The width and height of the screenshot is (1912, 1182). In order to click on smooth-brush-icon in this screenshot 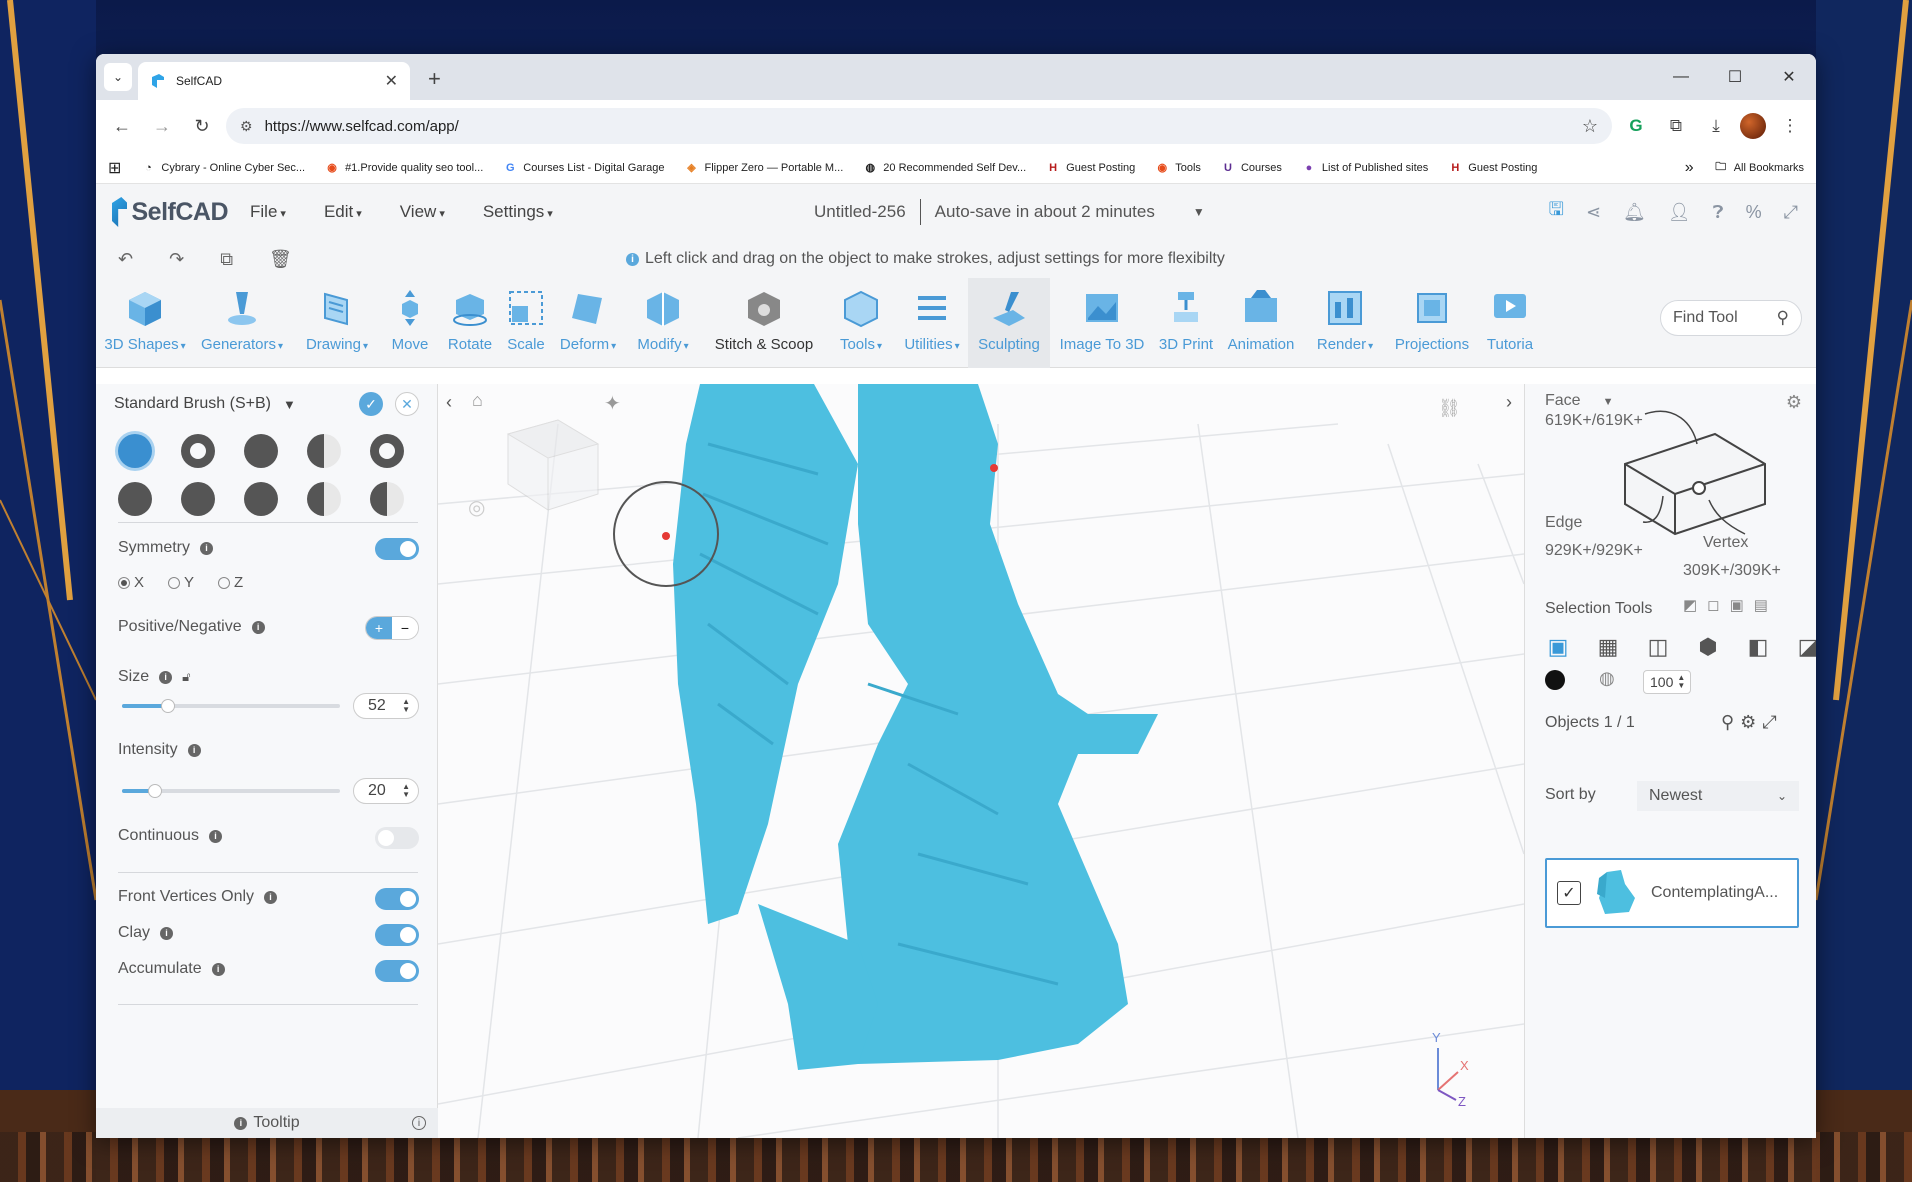, I will do `click(261, 451)`.